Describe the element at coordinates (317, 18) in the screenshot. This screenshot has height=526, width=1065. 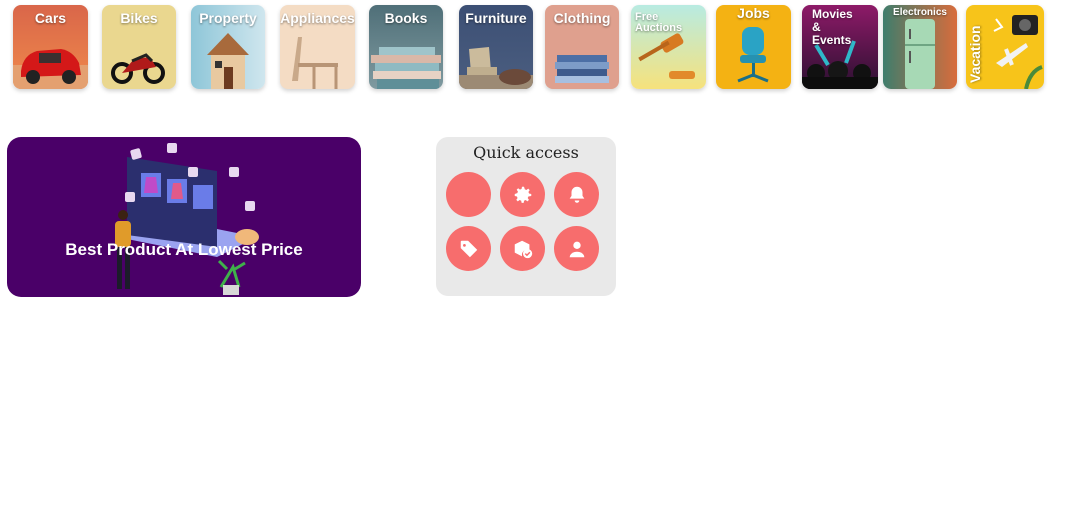
I see `category-label: Appliances` at that location.